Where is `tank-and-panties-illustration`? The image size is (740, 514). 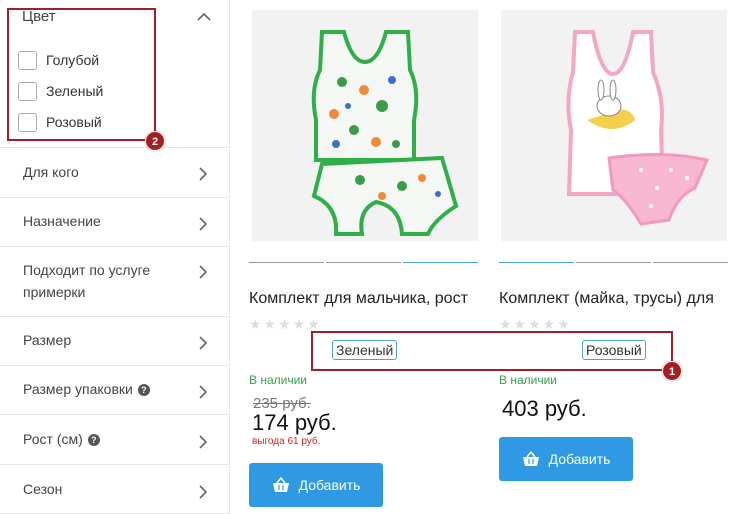
tank-and-panties-illustration is located at coordinates (614, 125).